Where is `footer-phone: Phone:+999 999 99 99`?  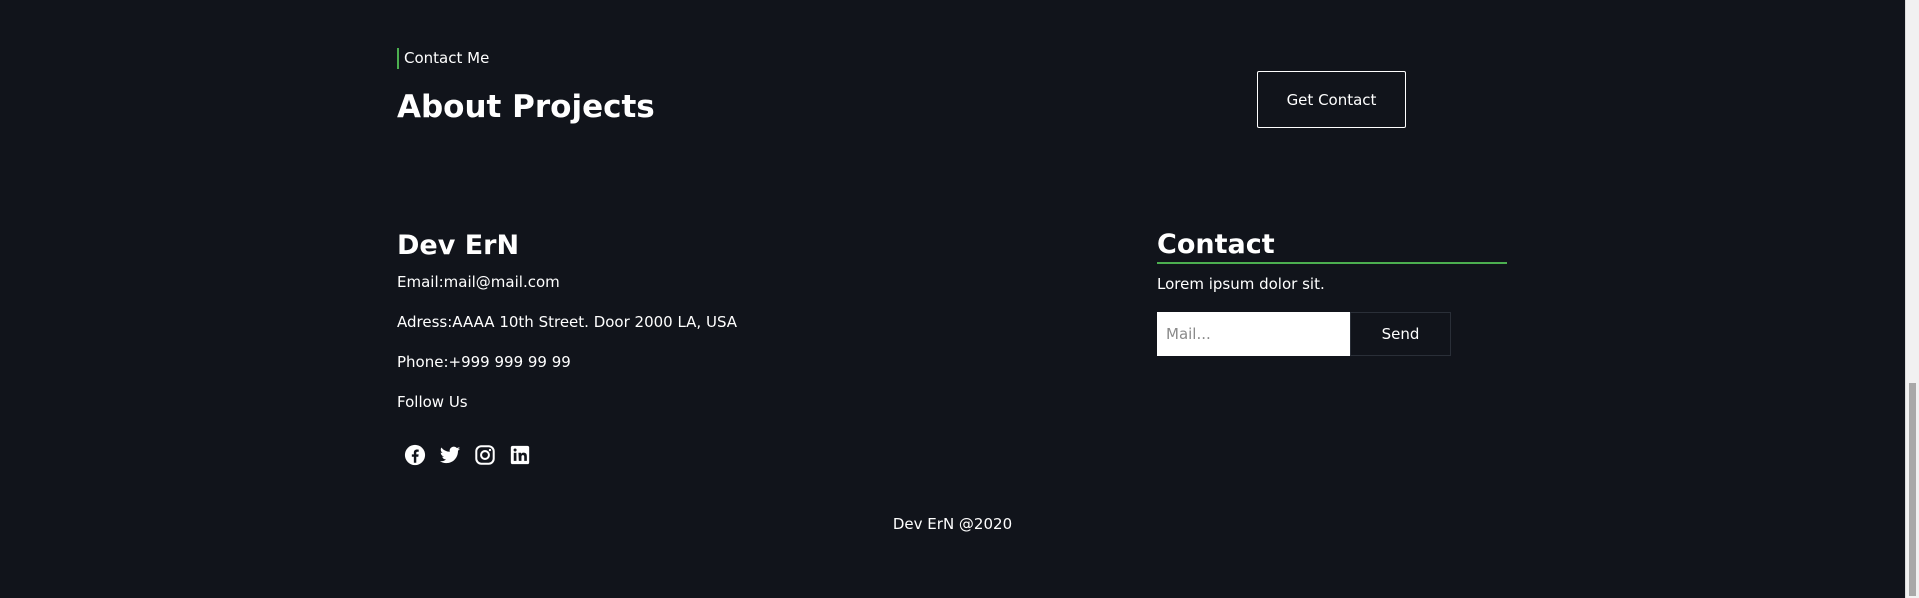 footer-phone: Phone:+999 999 99 99 is located at coordinates (484, 362).